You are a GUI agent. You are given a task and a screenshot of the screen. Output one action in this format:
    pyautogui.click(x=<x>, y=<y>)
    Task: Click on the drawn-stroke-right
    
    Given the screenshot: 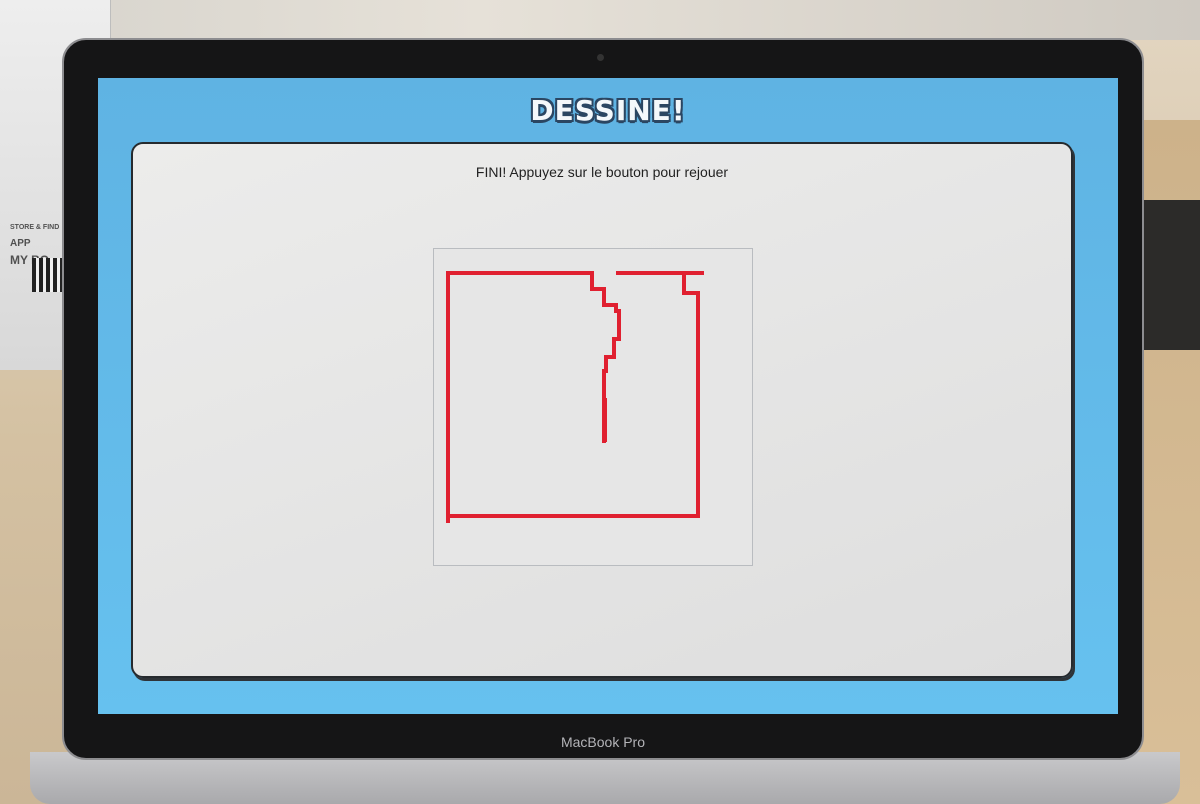 What is the action you would take?
    pyautogui.click(x=575, y=394)
    